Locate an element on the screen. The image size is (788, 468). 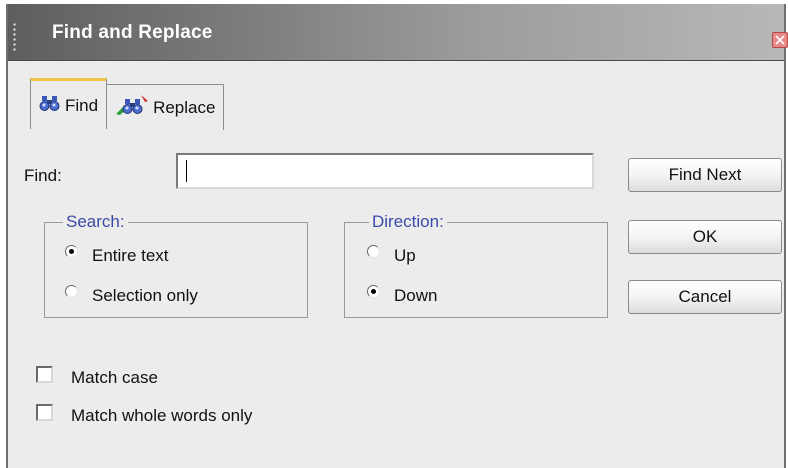
radio-up: Up is located at coordinates (391, 255).